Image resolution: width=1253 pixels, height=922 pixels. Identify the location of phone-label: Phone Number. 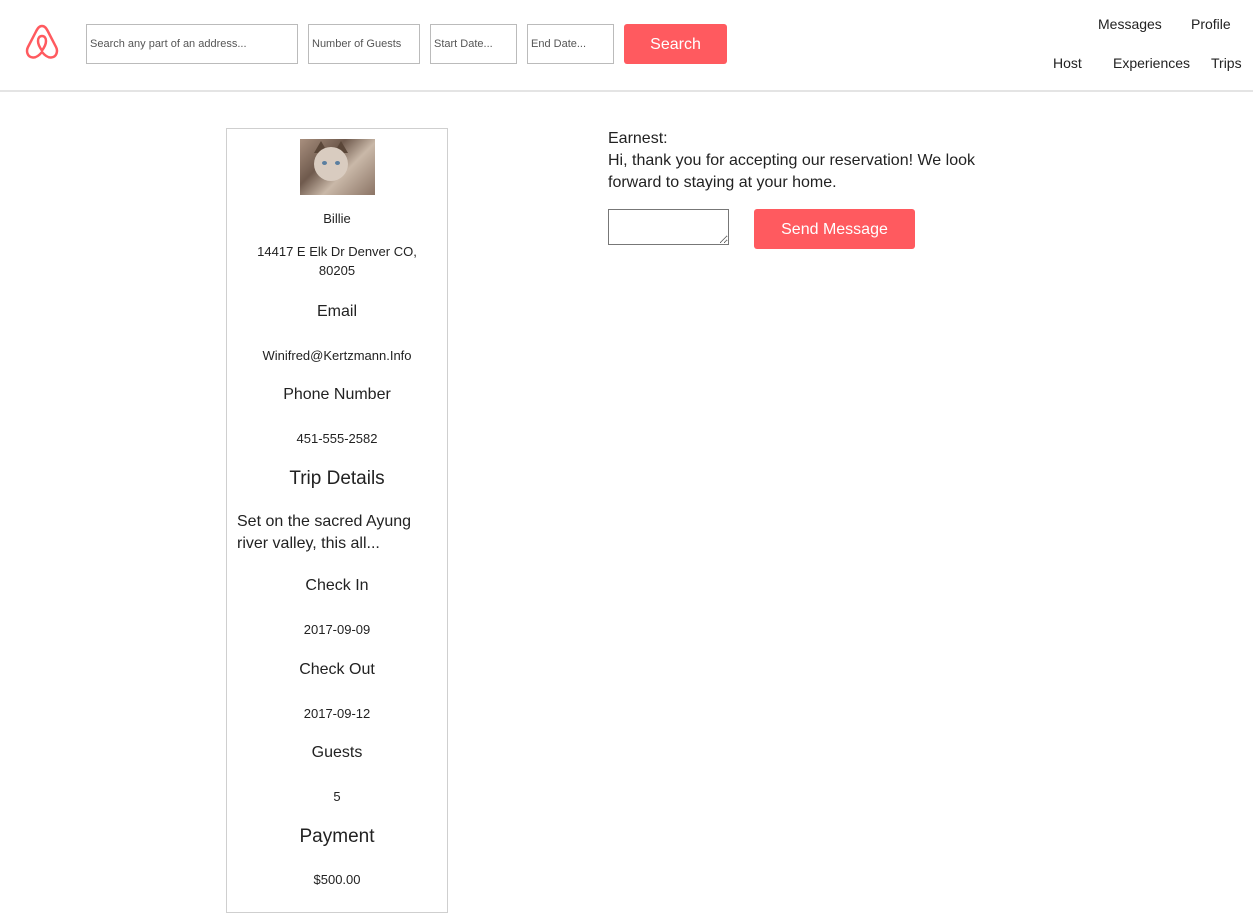
(337, 394).